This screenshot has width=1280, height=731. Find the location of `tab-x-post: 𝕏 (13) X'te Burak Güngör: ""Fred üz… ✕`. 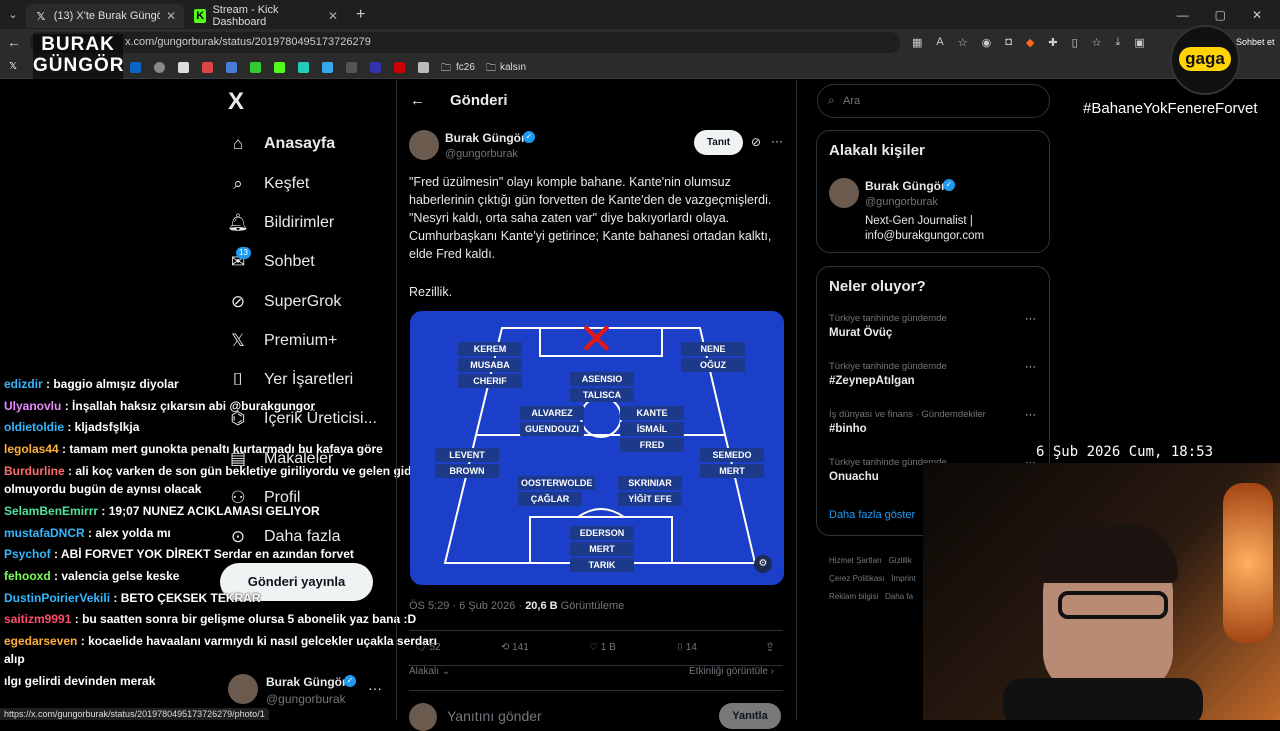

tab-x-post: 𝕏 (13) X'te Burak Güngör: ""Fred üz… ✕ is located at coordinates (105, 16).